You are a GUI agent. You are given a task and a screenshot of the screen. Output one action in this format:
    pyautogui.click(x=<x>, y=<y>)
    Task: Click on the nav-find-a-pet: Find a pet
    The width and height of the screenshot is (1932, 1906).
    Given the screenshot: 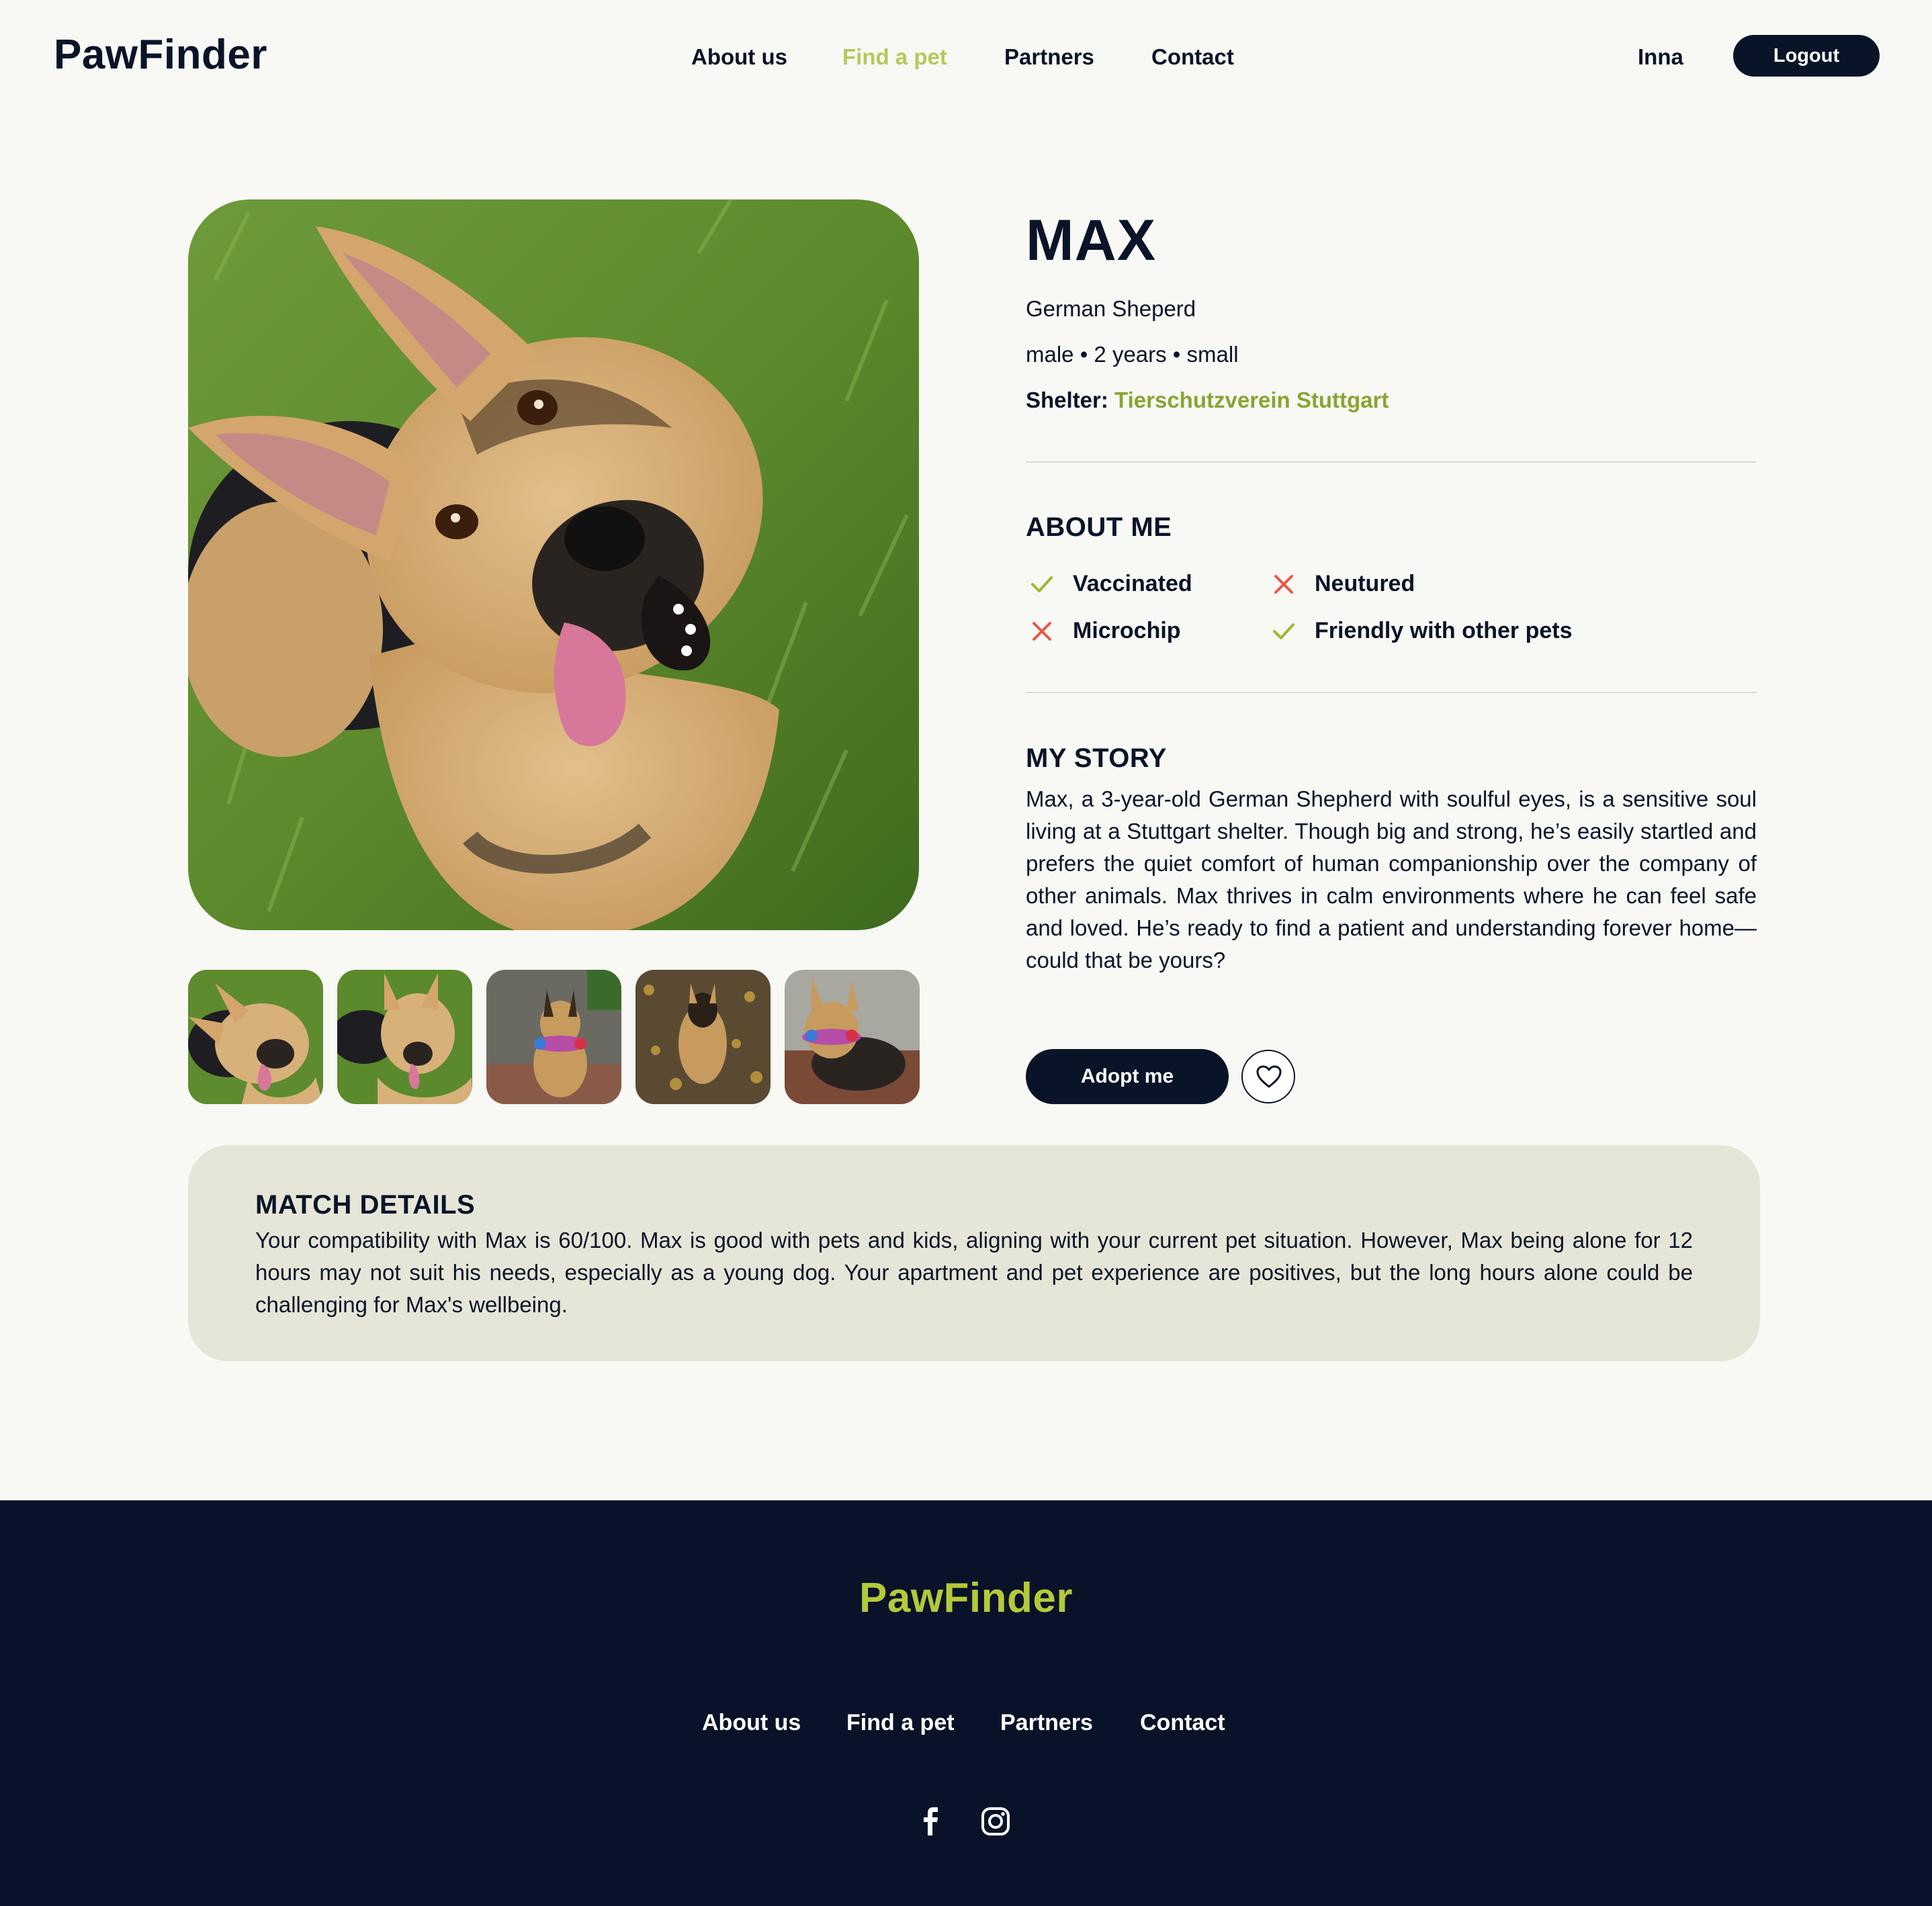 What is the action you would take?
    pyautogui.click(x=895, y=57)
    